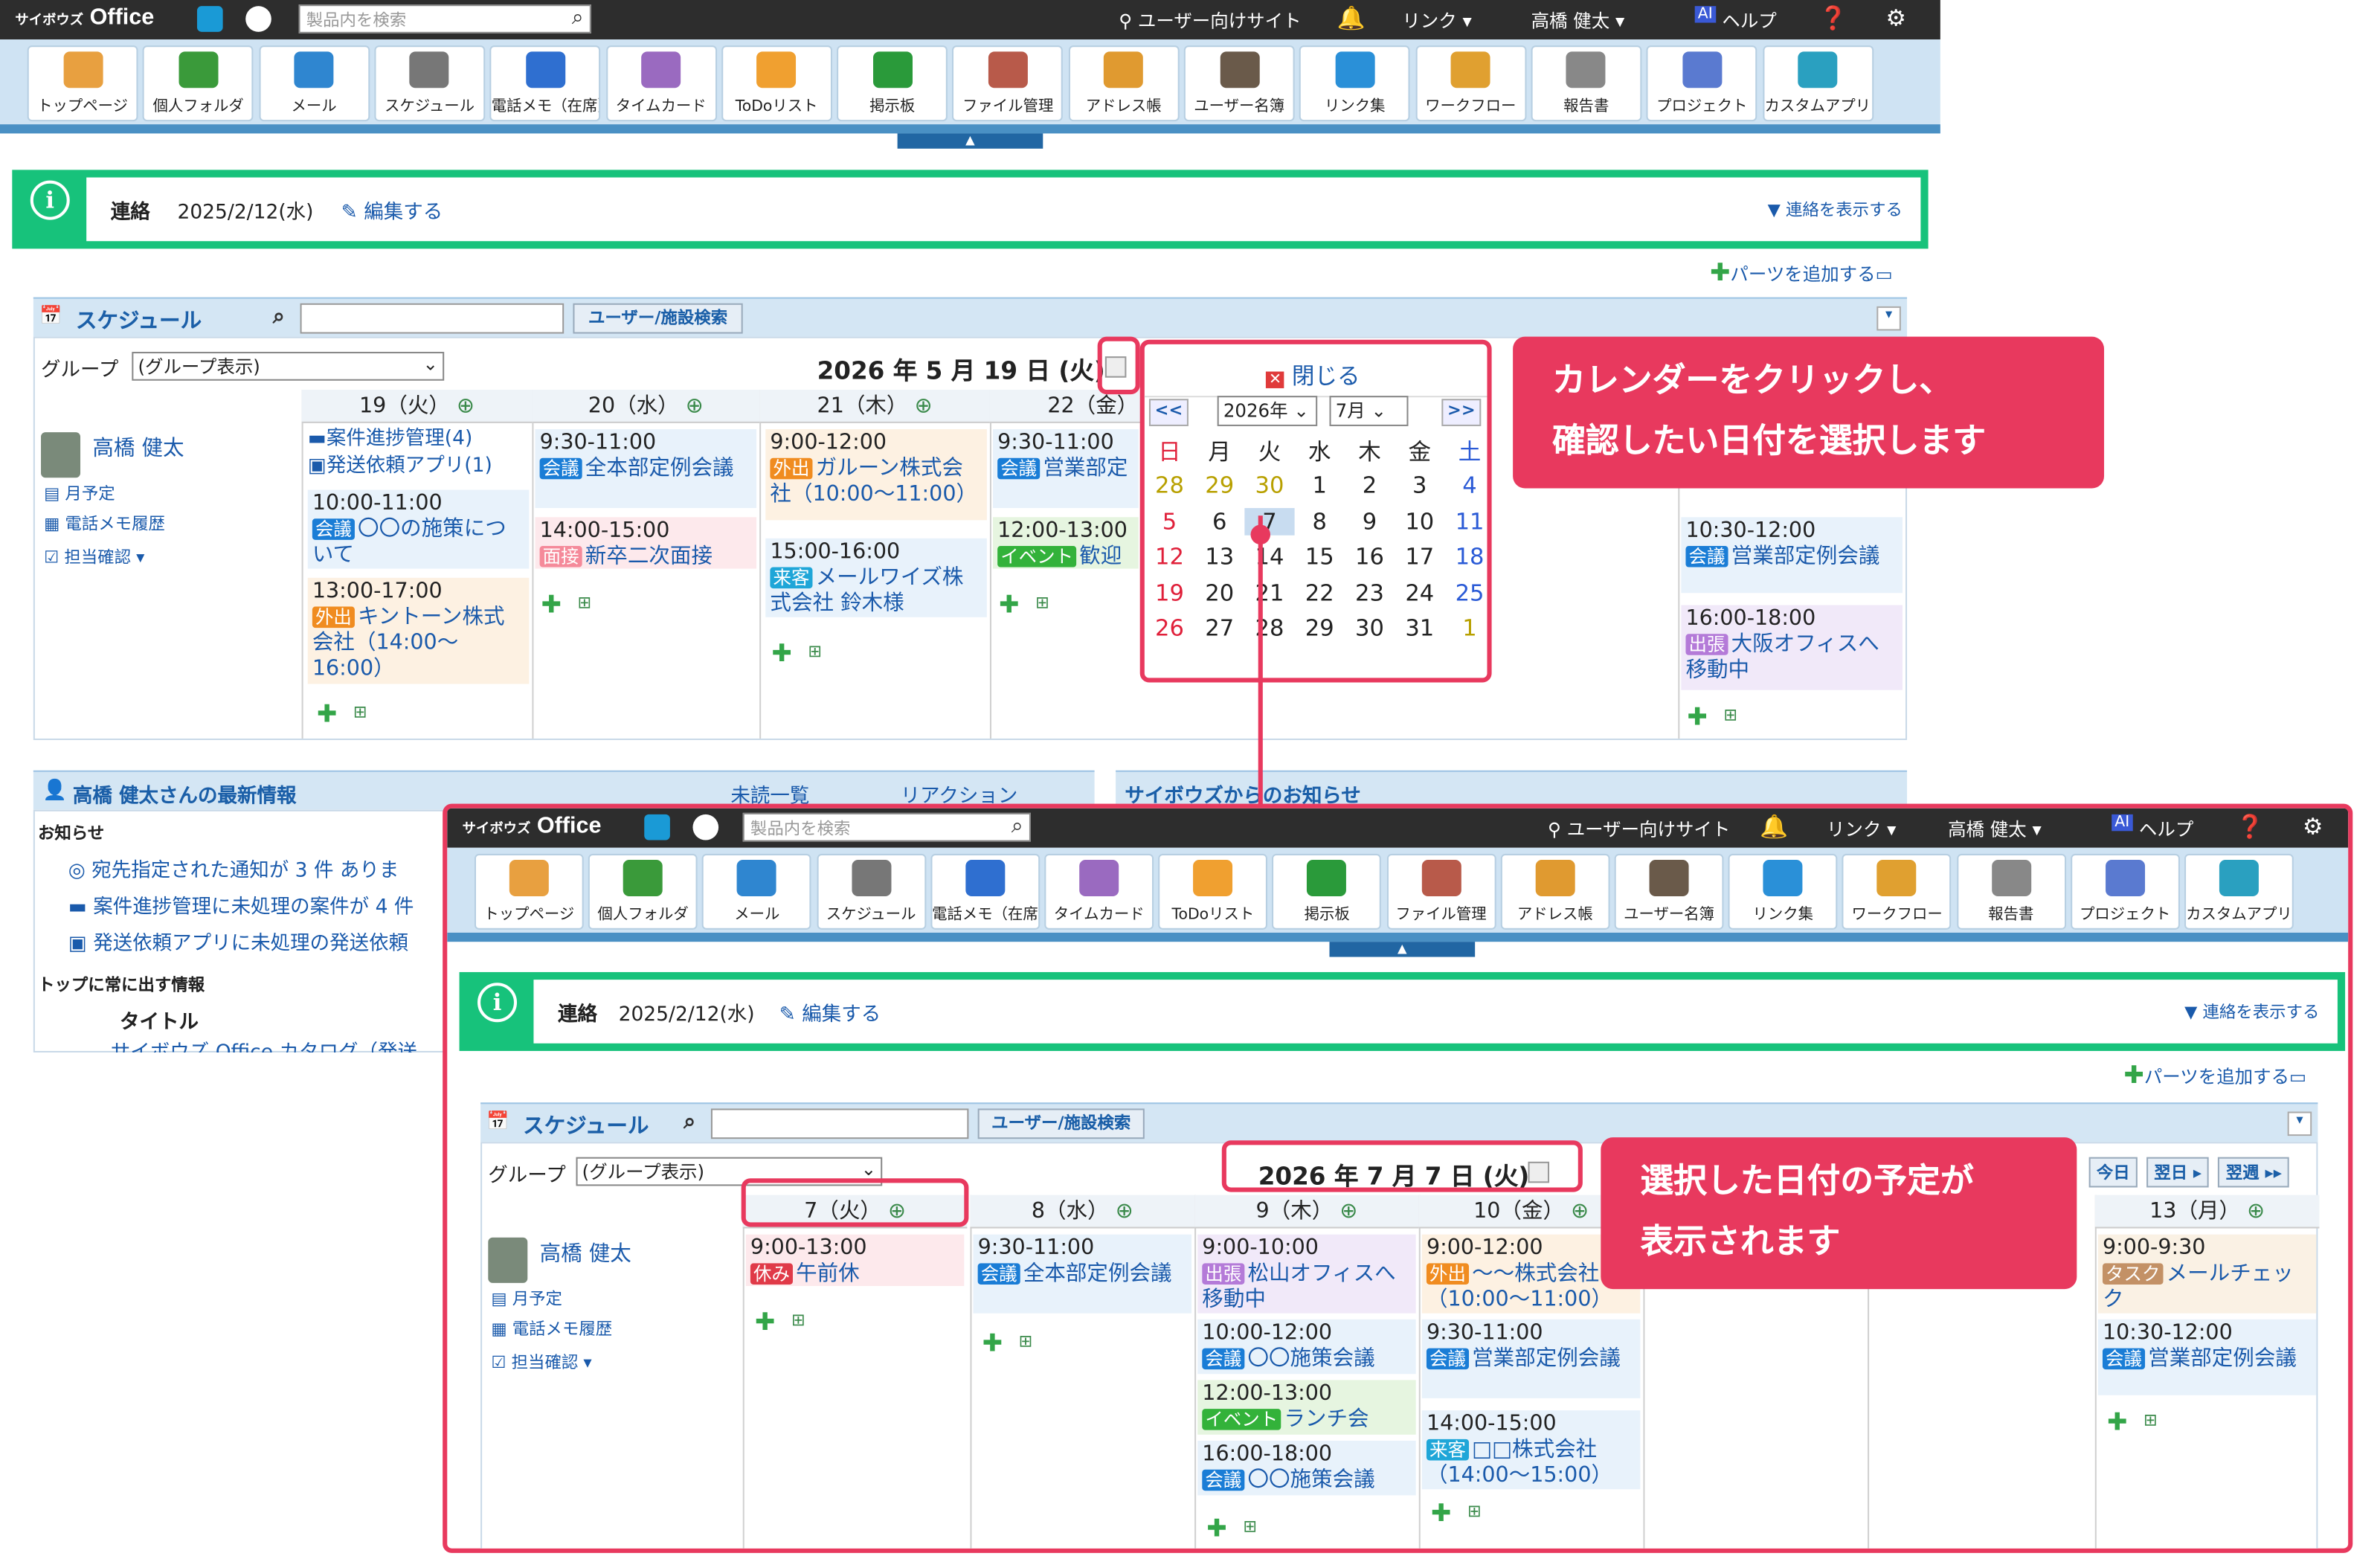 This screenshot has width=2380, height=1559. I want to click on calendar-day: 27, so click(1219, 628).